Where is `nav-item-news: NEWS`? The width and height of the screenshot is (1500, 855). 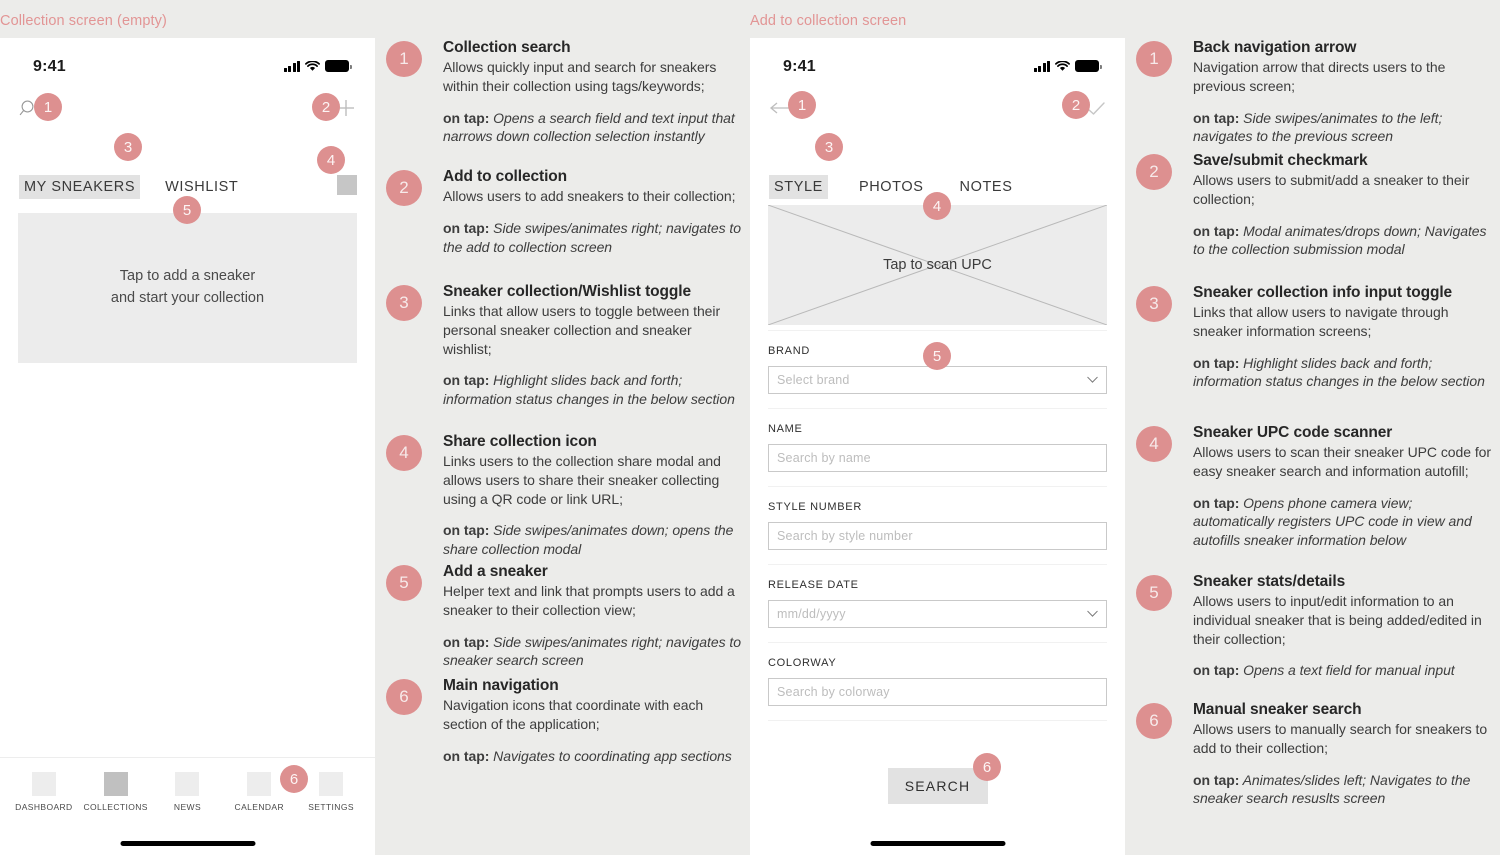 nav-item-news: NEWS is located at coordinates (187, 792).